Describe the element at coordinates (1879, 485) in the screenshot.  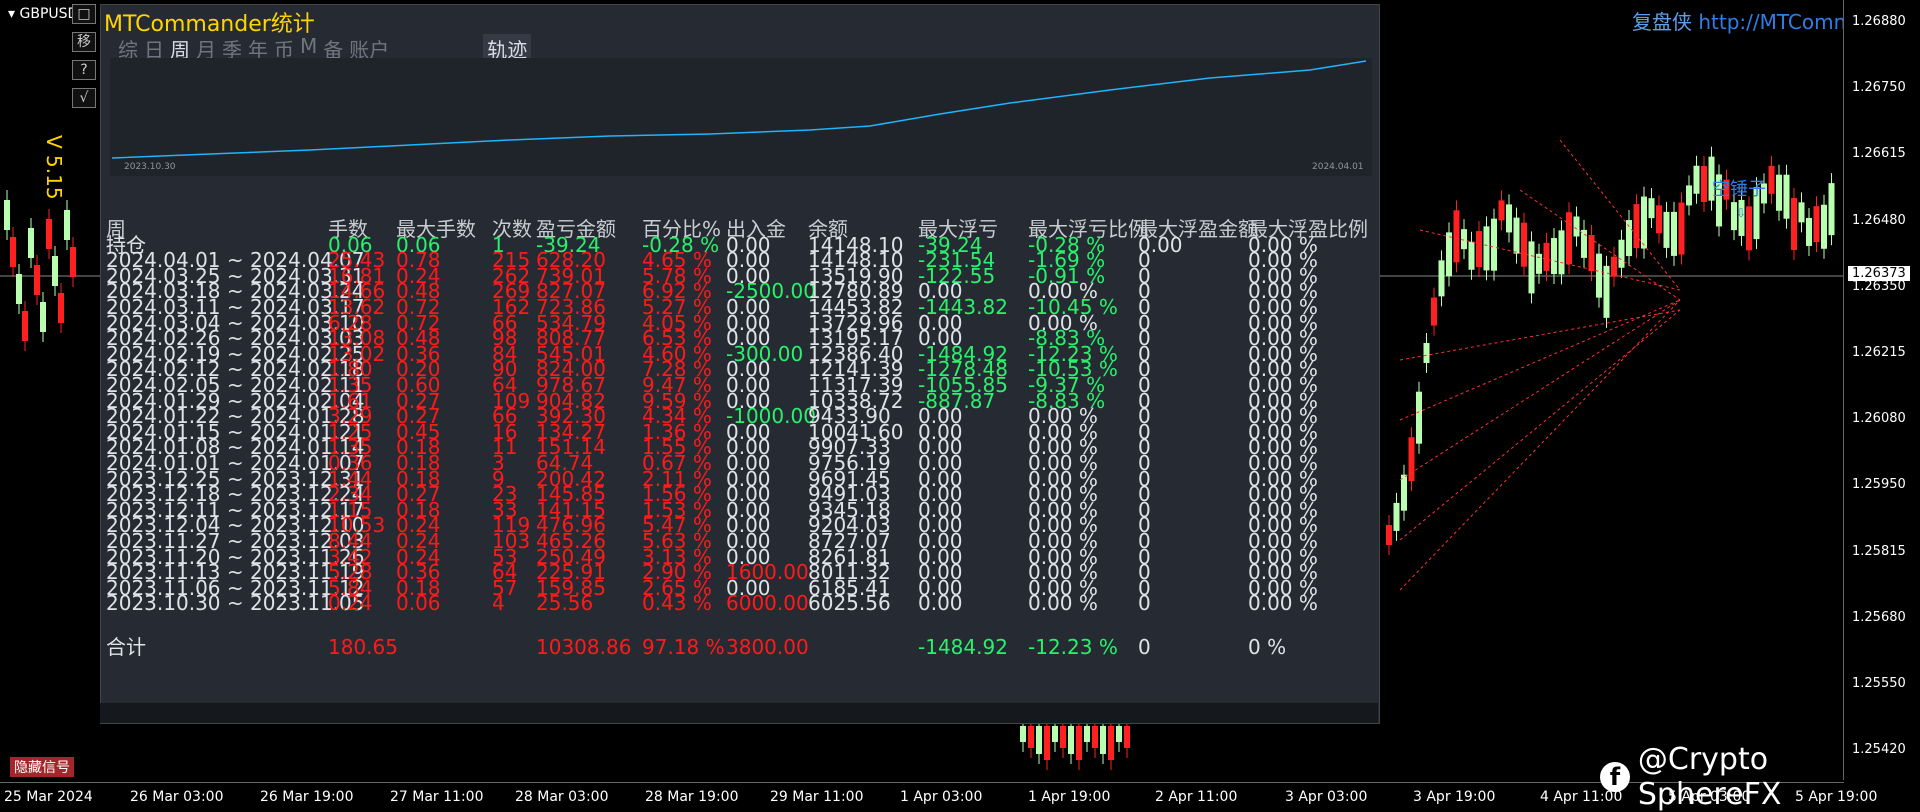
I see `price-tick: 1.25950` at that location.